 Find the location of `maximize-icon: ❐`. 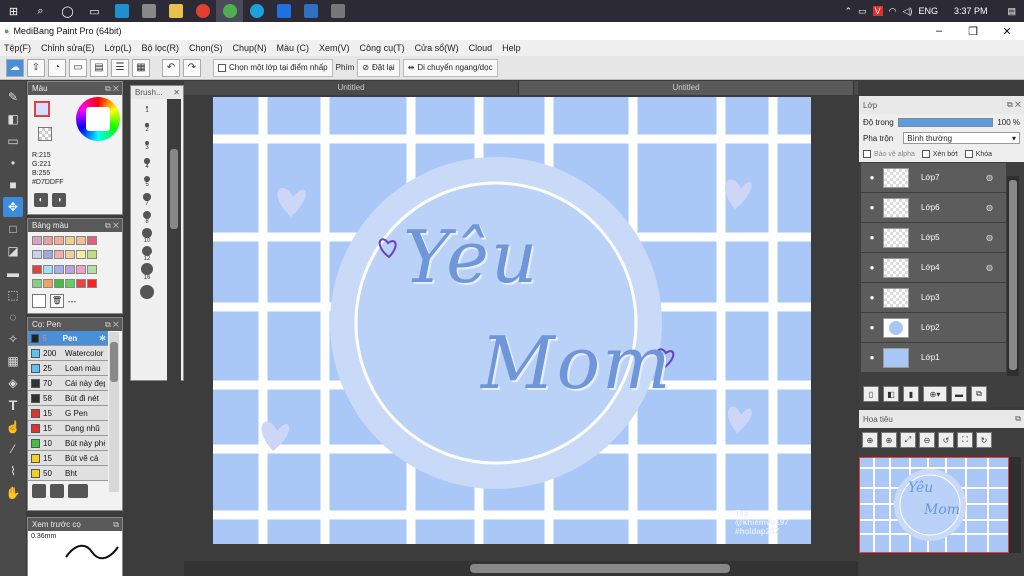

maximize-icon: ❐ is located at coordinates (973, 31).